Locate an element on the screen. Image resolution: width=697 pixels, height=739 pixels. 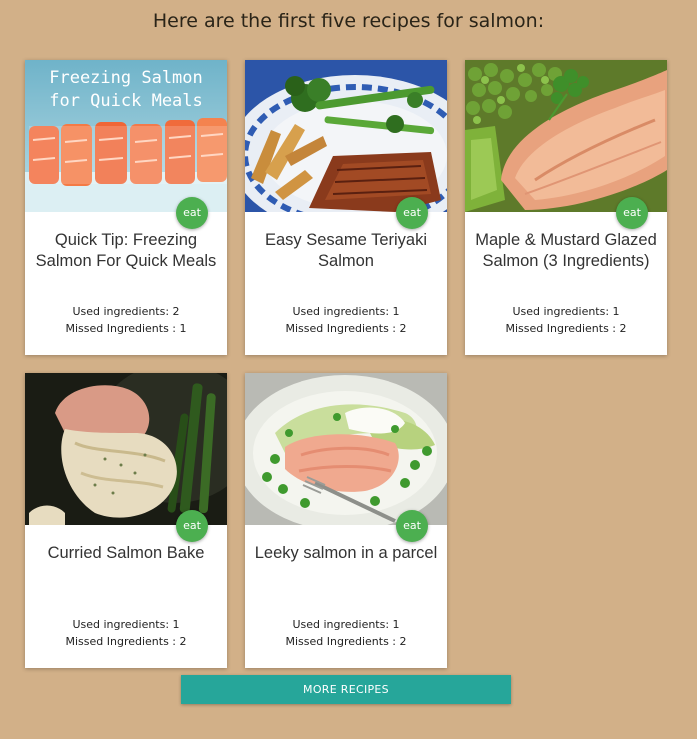
image-caption: for Quick Meals is located at coordinates (126, 101).